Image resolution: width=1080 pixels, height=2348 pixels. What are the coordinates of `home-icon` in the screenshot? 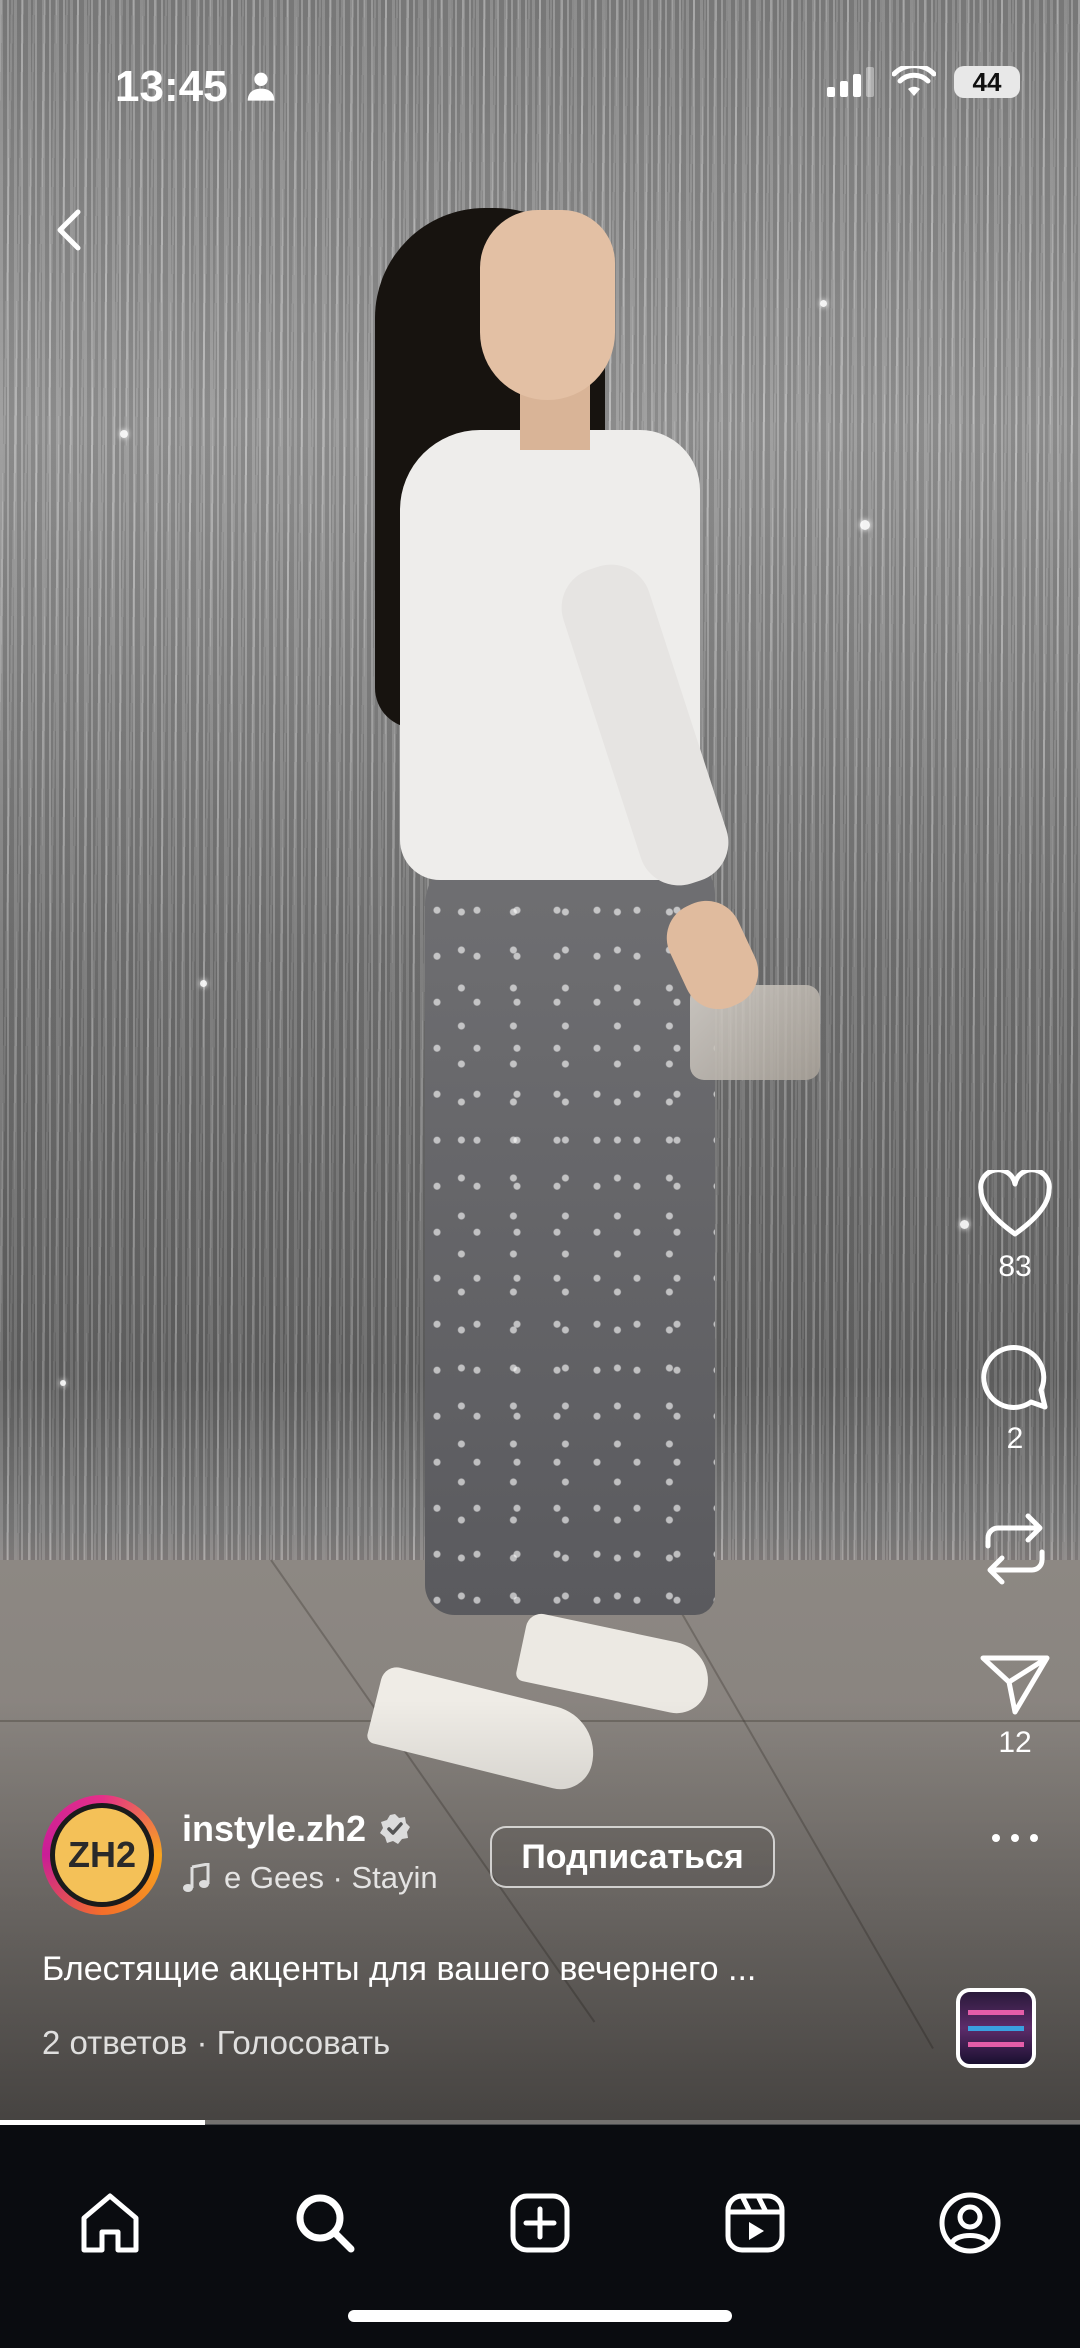 It's located at (110, 2223).